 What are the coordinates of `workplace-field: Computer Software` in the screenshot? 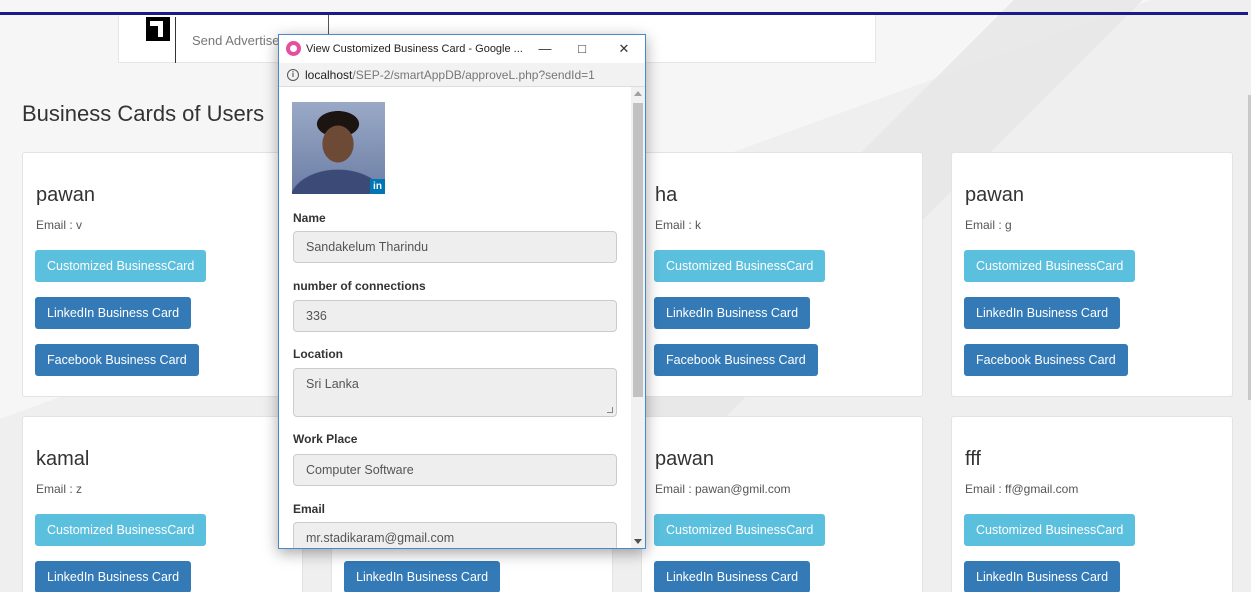 It's located at (455, 470).